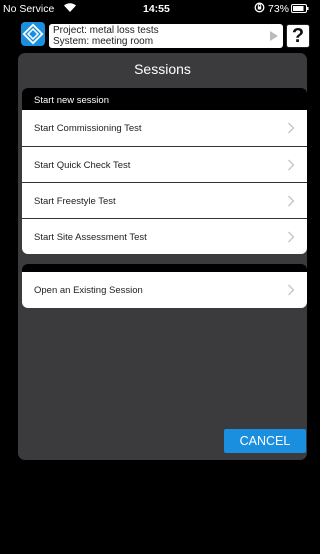 This screenshot has height=554, width=320. Describe the element at coordinates (90, 237) in the screenshot. I see `list-item-label: Start Site Assessment Test` at that location.